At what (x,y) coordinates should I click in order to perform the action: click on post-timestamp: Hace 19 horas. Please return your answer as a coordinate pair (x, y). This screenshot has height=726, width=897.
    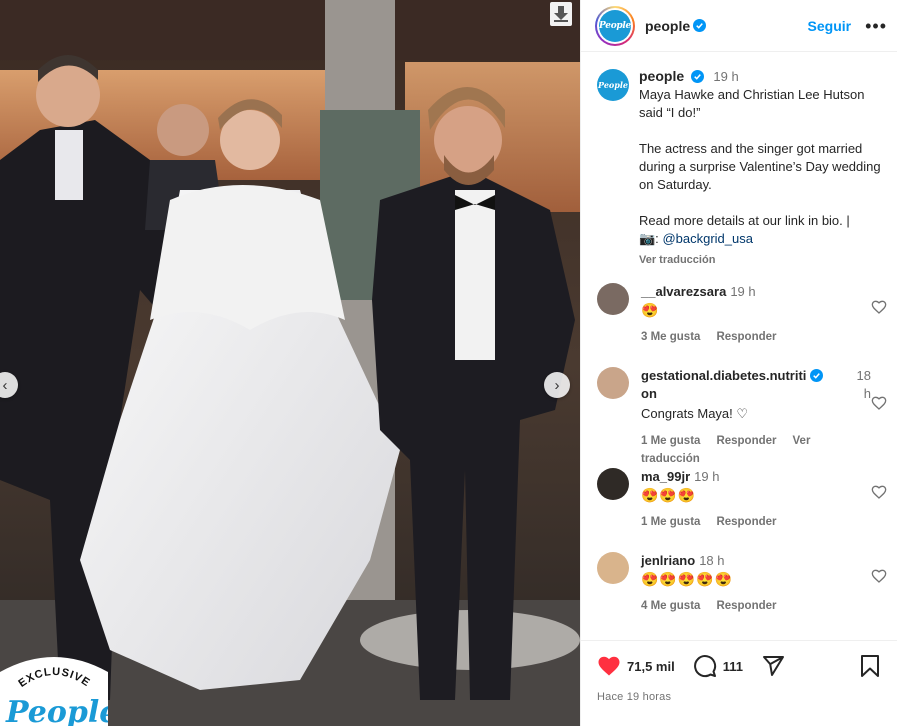
    Looking at the image, I should click on (634, 697).